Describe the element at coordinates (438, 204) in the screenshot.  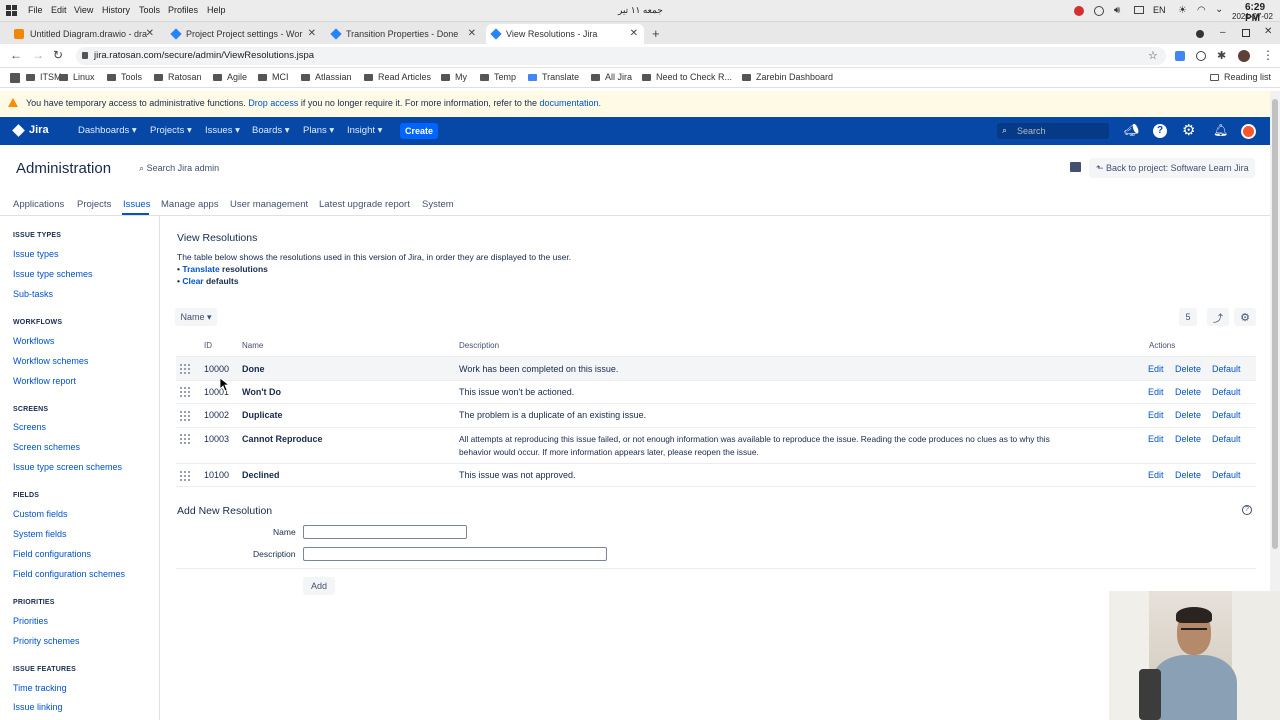
I see `tab-system: System` at that location.